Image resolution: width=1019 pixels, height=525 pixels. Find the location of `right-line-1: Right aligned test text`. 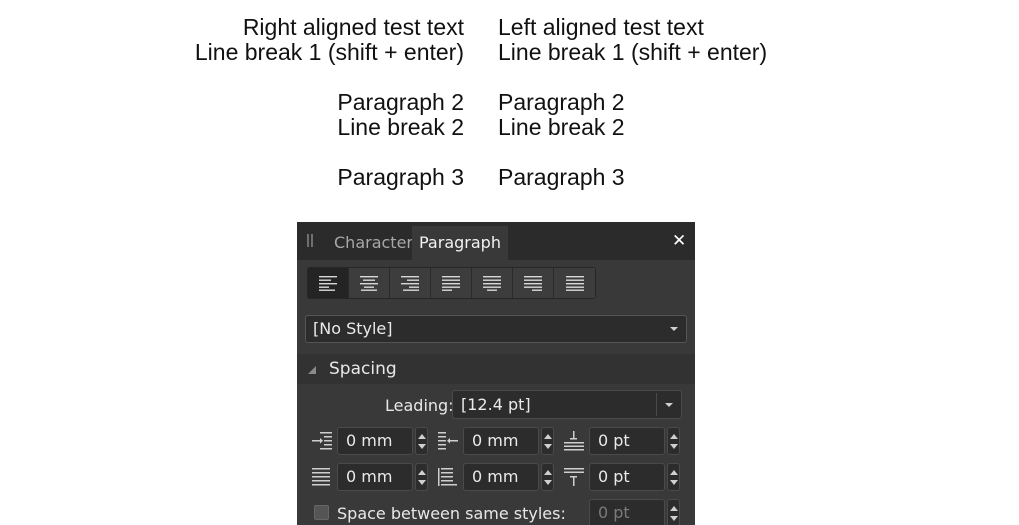

right-line-1: Right aligned test text is located at coordinates (353, 27).